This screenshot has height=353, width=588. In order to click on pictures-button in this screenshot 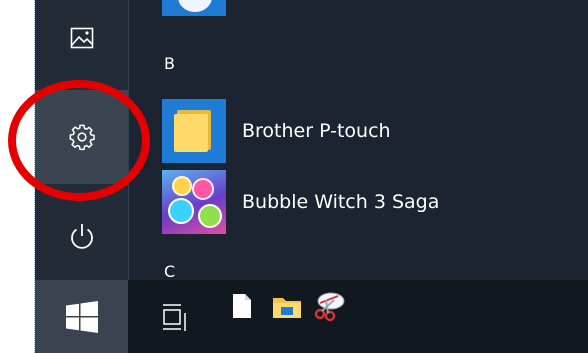, I will do `click(81, 38)`.